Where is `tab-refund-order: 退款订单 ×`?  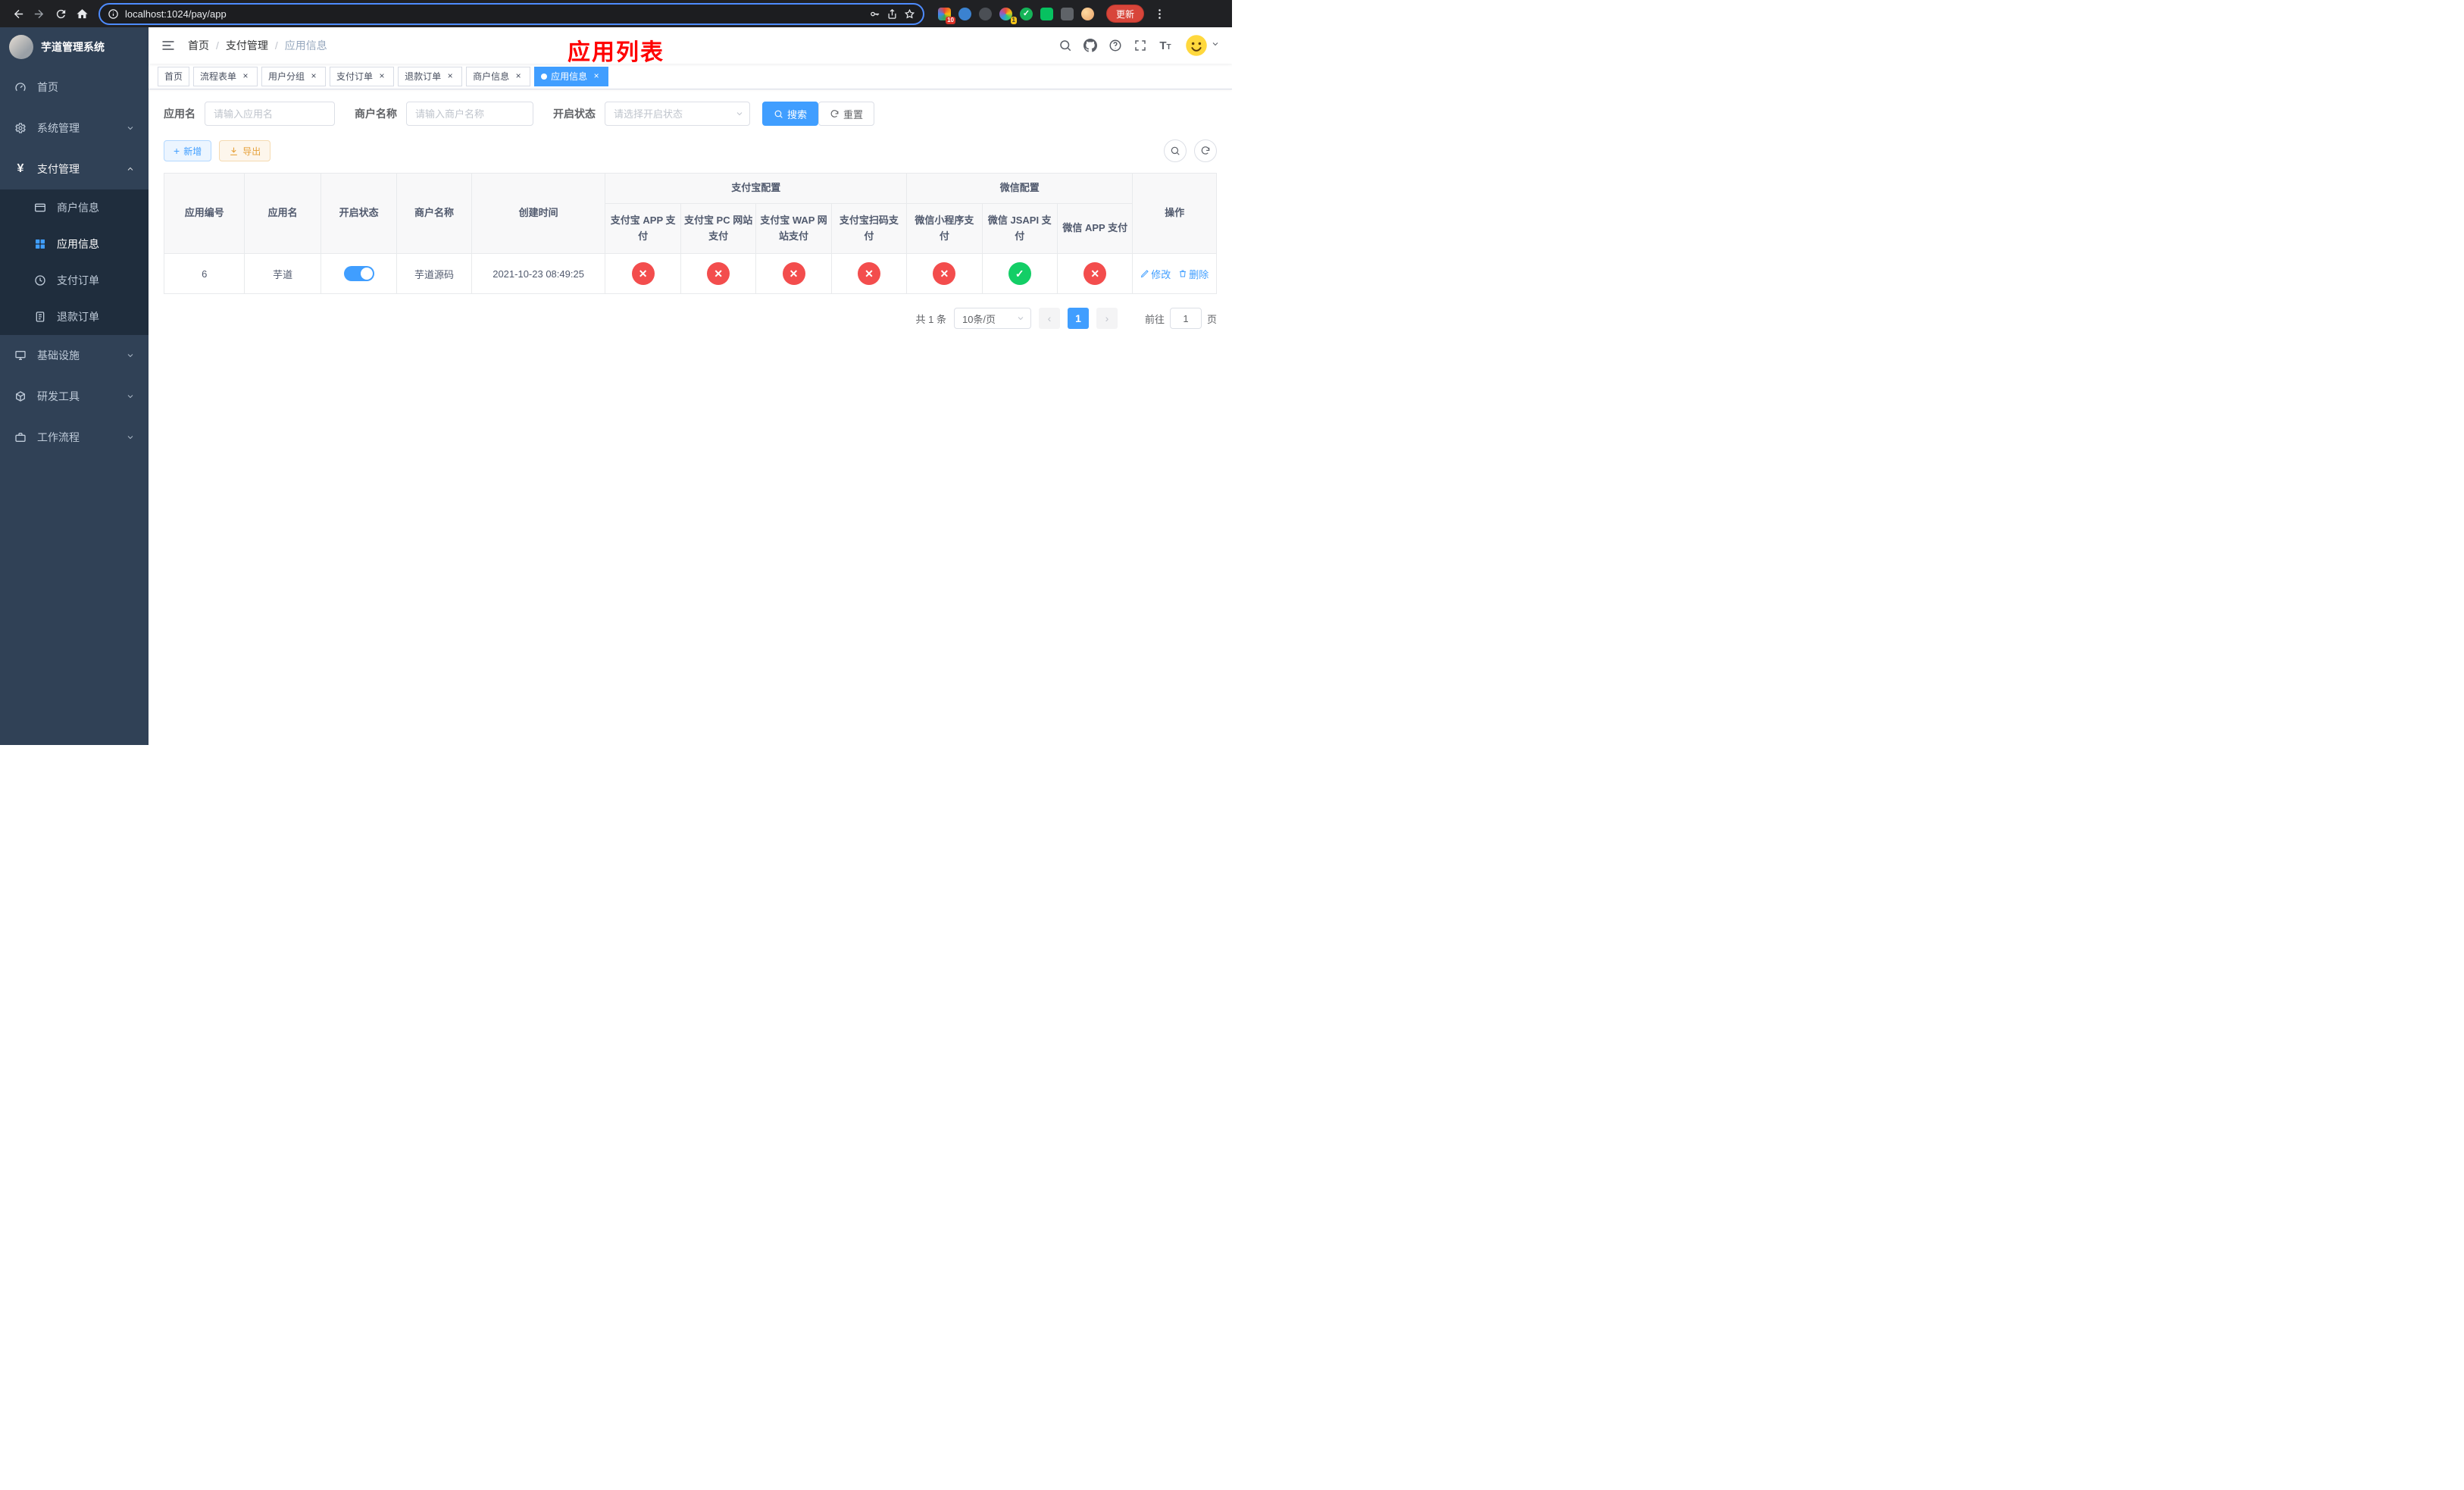
tab-refund-order: 退款订单 × is located at coordinates (430, 76).